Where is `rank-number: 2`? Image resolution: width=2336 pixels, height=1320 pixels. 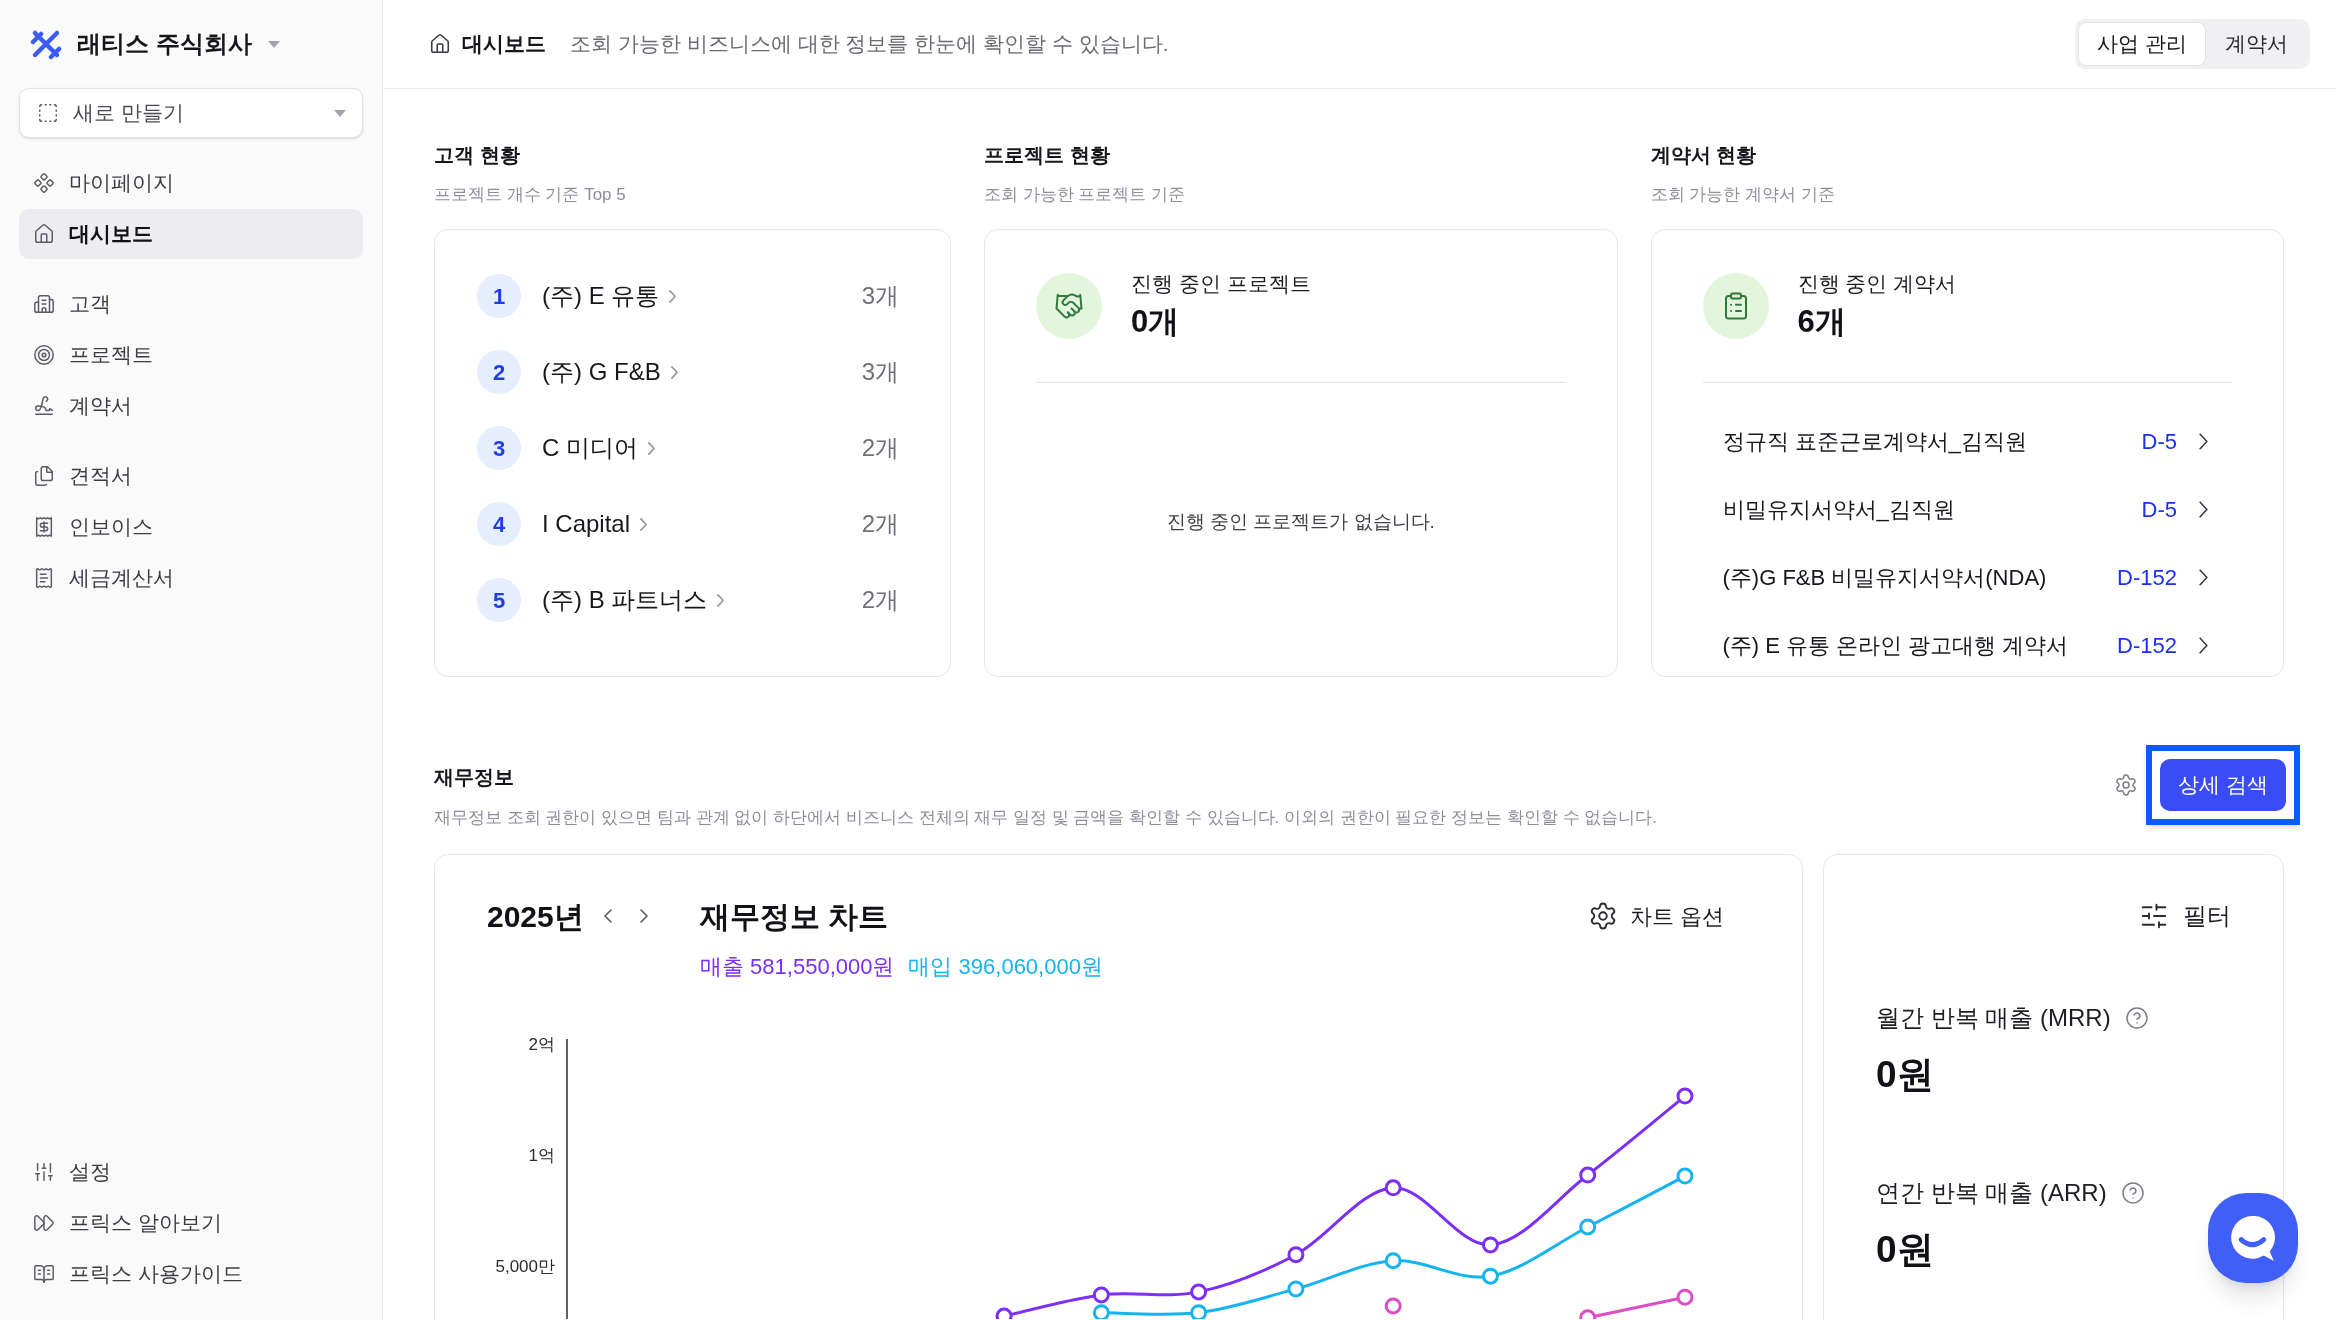 rank-number: 2 is located at coordinates (499, 372).